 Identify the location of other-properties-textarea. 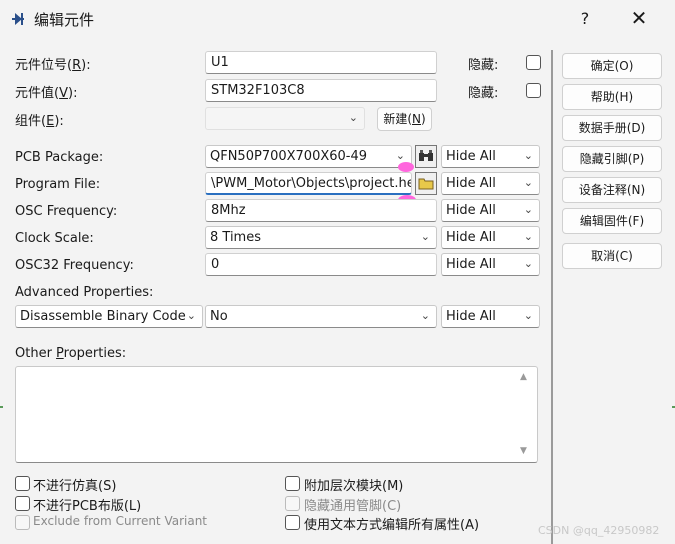
(276, 414).